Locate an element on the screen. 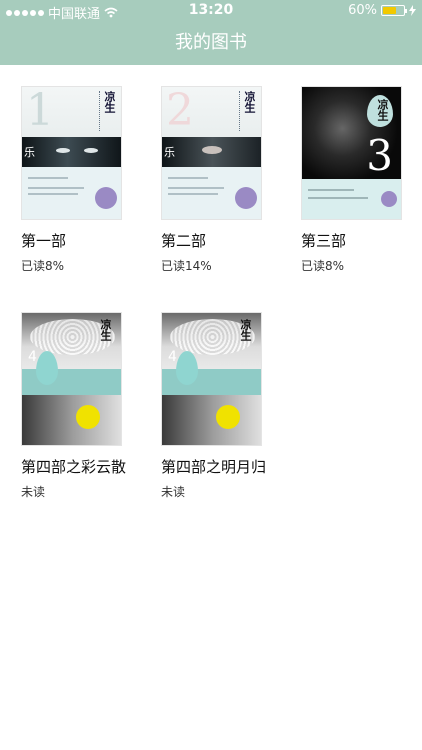 The width and height of the screenshot is (422, 750). battery-percent: 60% is located at coordinates (362, 10).